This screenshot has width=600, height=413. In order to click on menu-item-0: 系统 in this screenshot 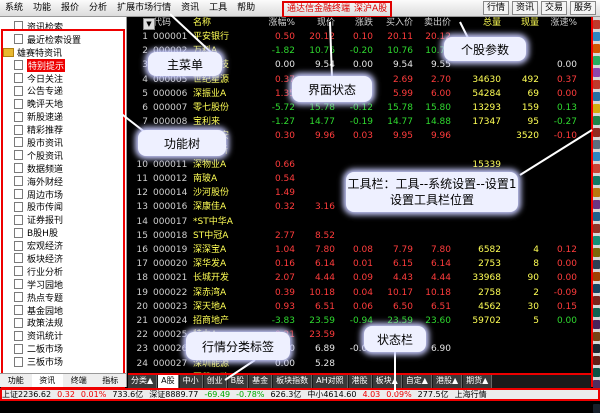, I will do `click(14, 8)`.